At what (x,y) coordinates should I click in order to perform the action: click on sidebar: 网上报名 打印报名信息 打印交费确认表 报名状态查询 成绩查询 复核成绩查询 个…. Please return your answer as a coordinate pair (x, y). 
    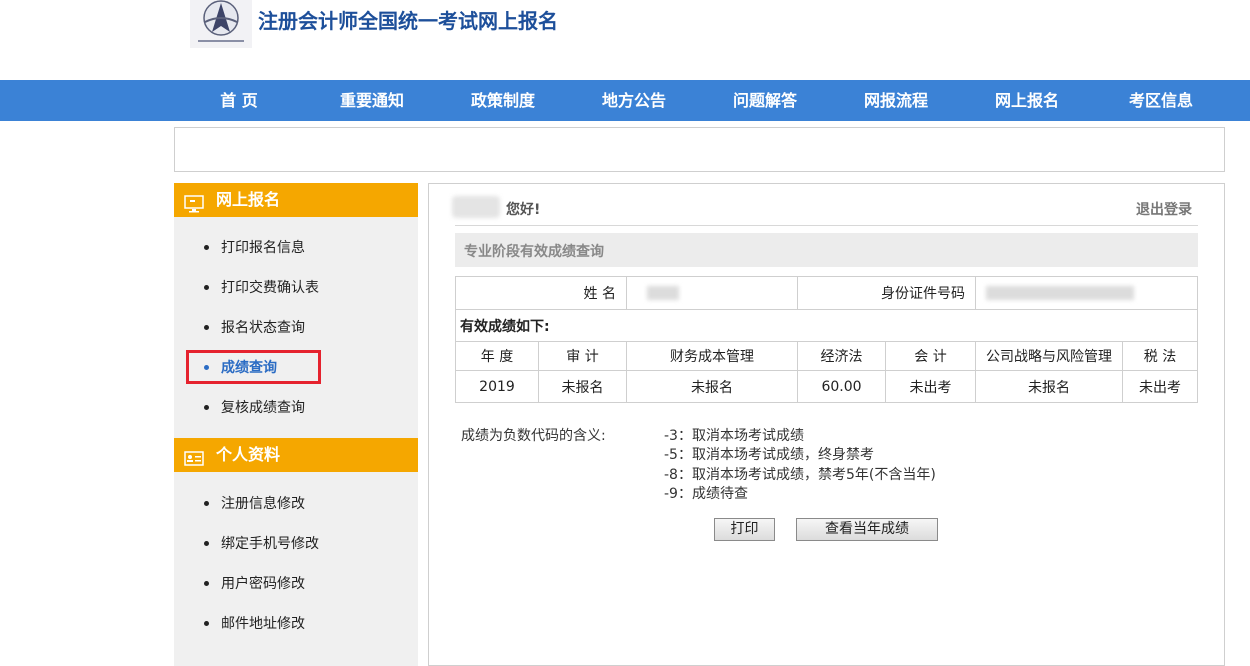
    Looking at the image, I should click on (296, 424).